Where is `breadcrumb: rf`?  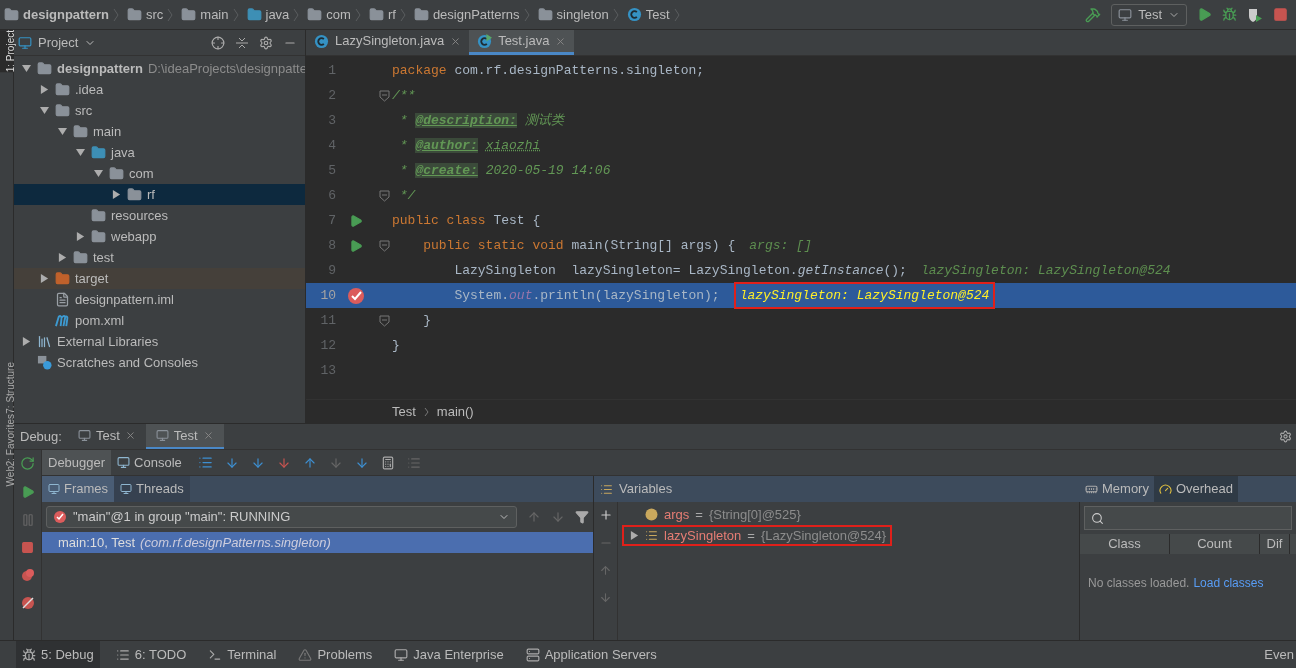 breadcrumb: rf is located at coordinates (387, 14).